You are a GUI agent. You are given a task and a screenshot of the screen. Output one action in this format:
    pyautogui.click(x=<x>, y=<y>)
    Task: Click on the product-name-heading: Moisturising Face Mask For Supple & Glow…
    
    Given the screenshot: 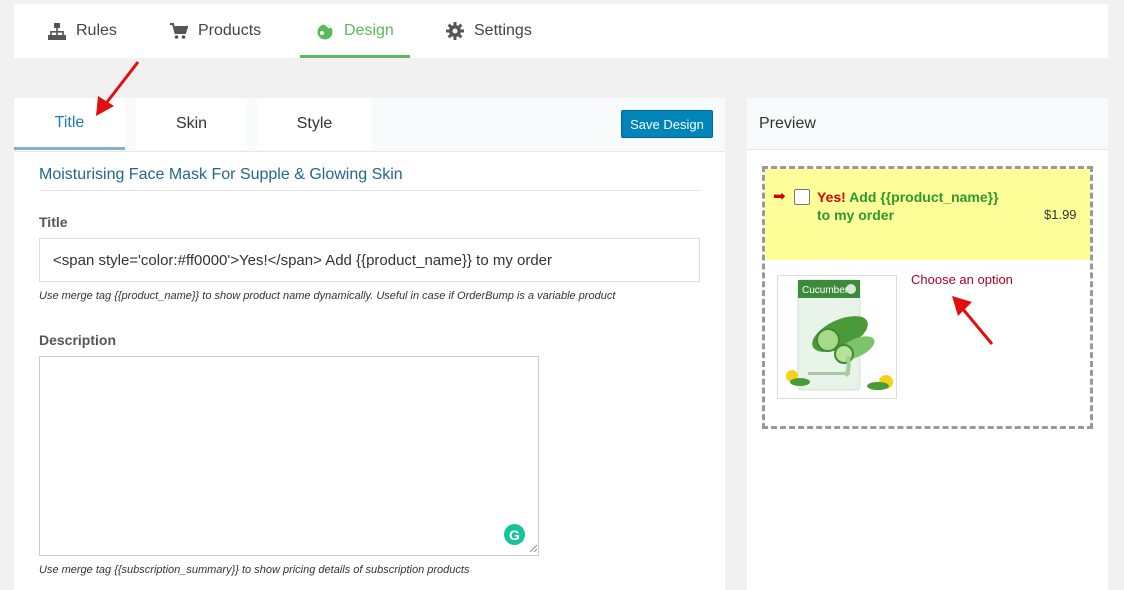 What is the action you would take?
    pyautogui.click(x=221, y=174)
    